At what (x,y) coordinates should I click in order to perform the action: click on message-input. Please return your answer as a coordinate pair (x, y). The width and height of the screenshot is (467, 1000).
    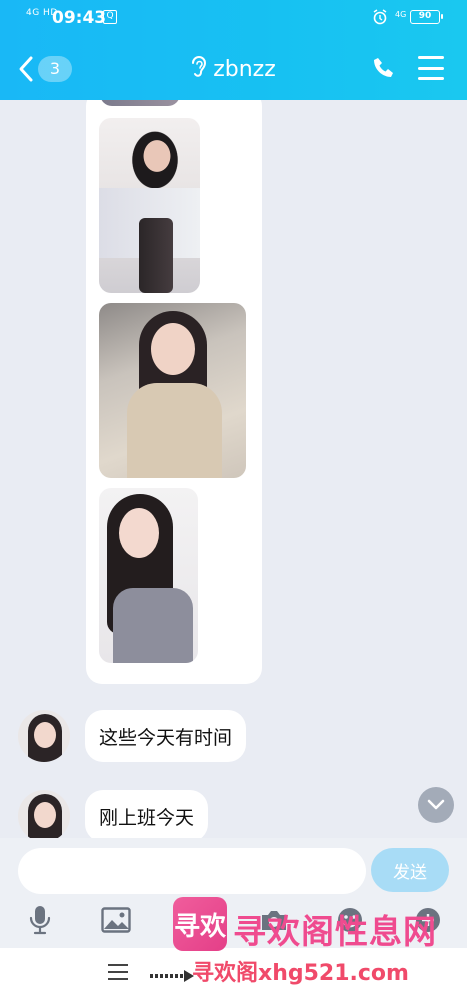
    Looking at the image, I should click on (192, 871).